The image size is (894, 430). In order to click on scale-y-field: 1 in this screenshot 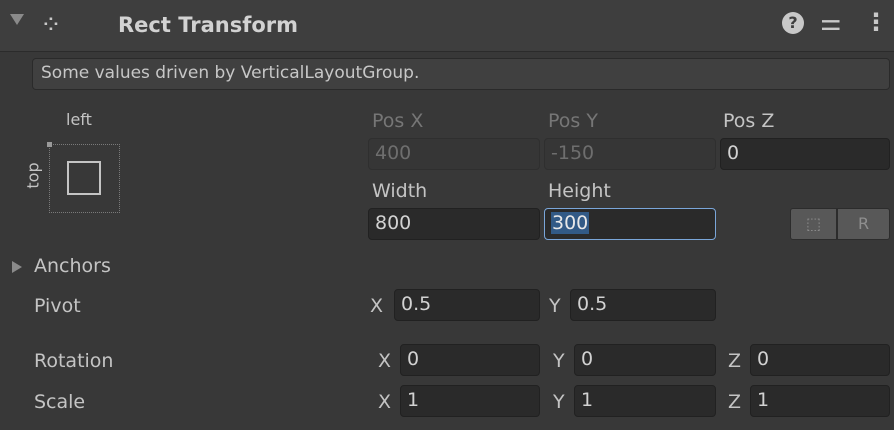, I will do `click(645, 401)`.